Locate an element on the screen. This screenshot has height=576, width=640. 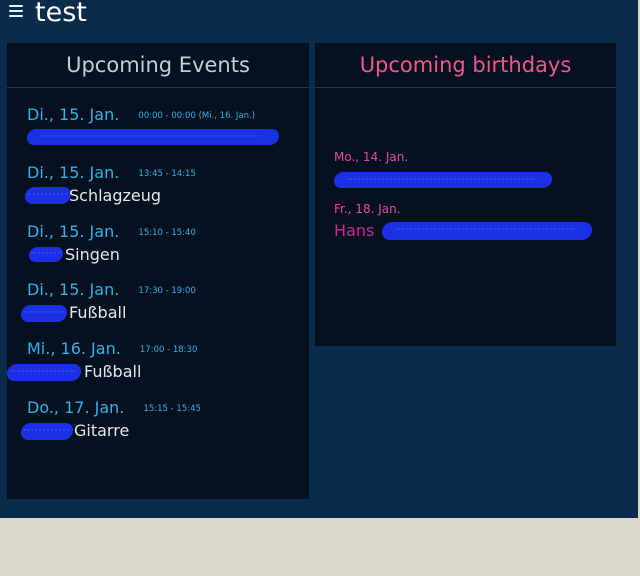
event-time: 13:45 - 14:15 is located at coordinates (167, 174).